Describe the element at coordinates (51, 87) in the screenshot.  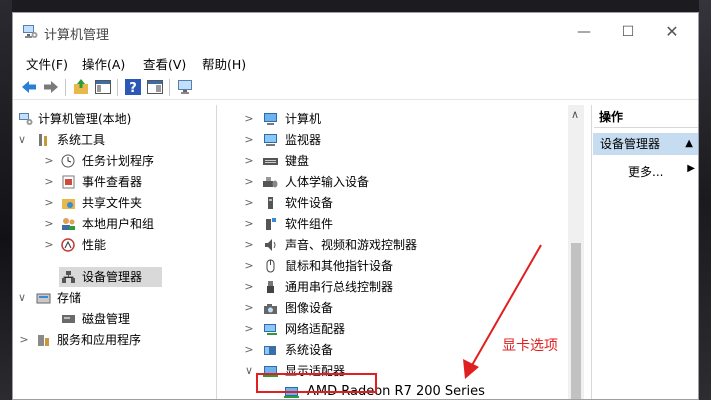
I see `forward-arrow-icon` at that location.